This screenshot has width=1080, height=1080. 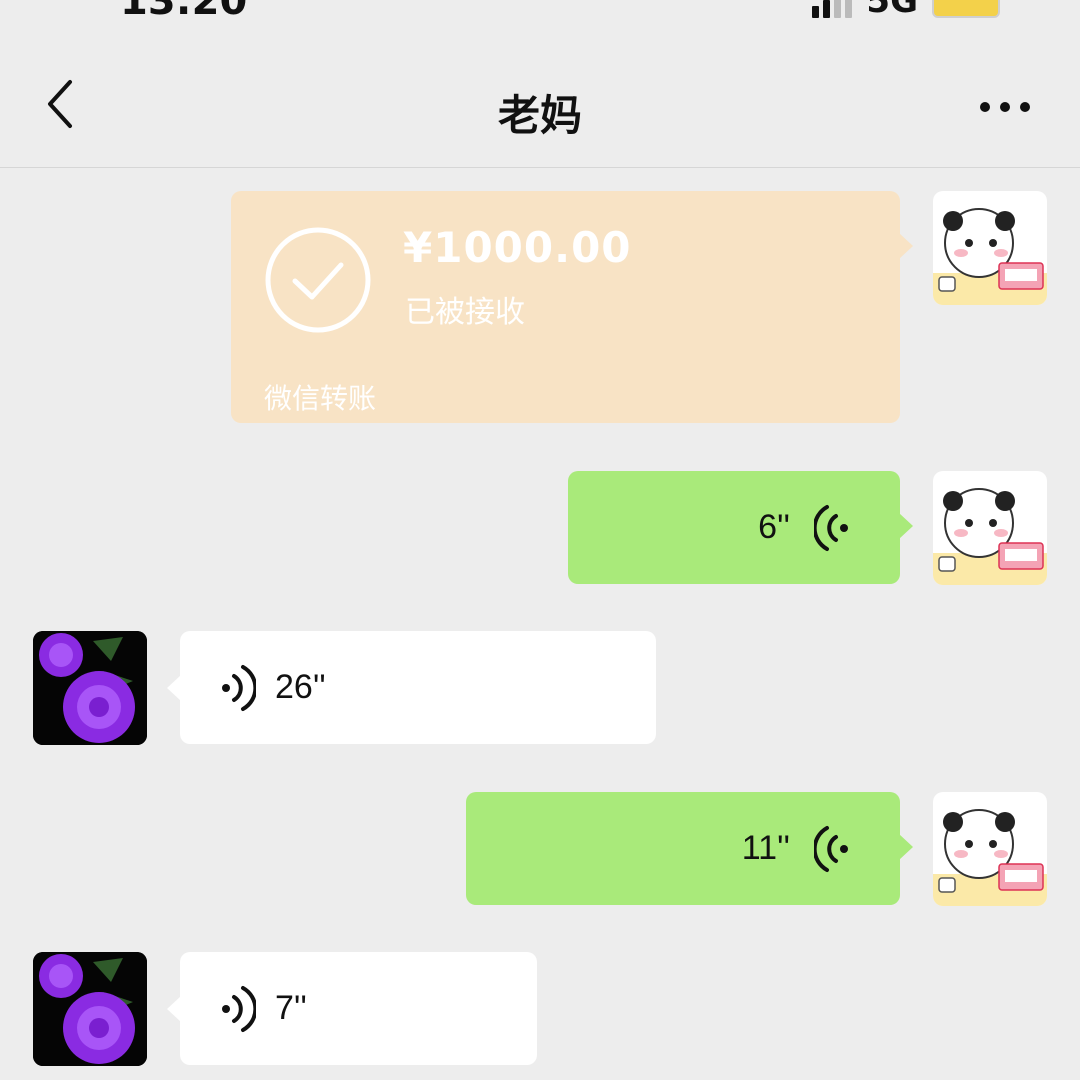 What do you see at coordinates (774, 527) in the screenshot?
I see `voice-duration: 6''` at bounding box center [774, 527].